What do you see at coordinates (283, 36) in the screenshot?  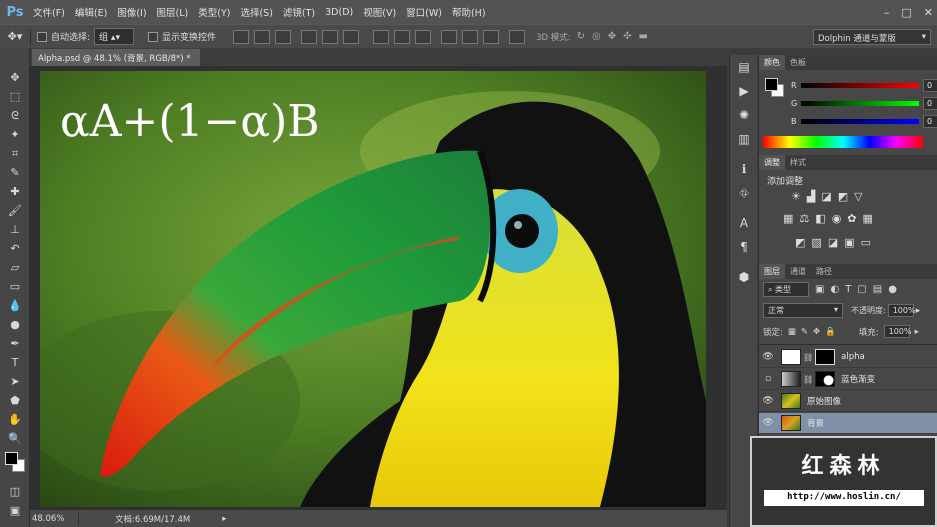 I see `align-bottom-button` at bounding box center [283, 36].